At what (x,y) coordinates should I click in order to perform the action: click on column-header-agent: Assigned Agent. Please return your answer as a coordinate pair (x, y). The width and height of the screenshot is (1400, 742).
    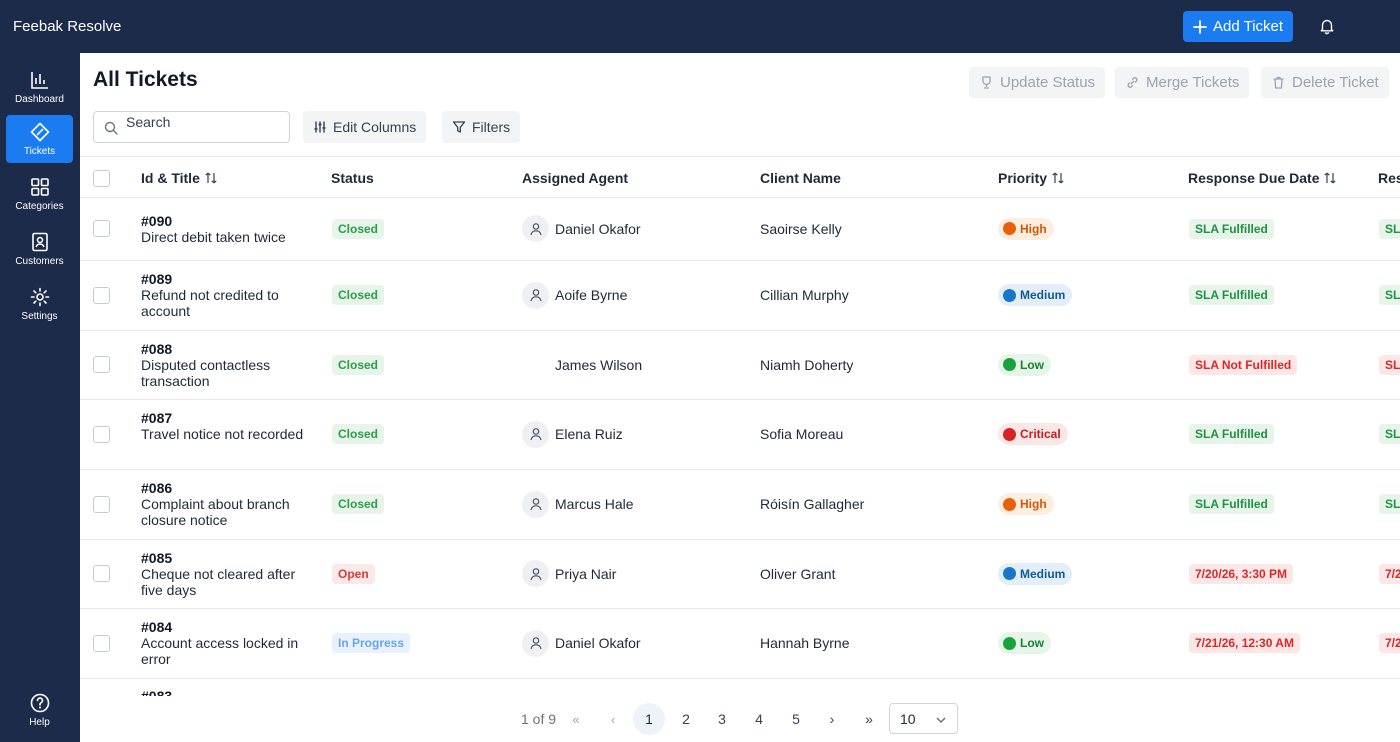
    Looking at the image, I should click on (575, 178).